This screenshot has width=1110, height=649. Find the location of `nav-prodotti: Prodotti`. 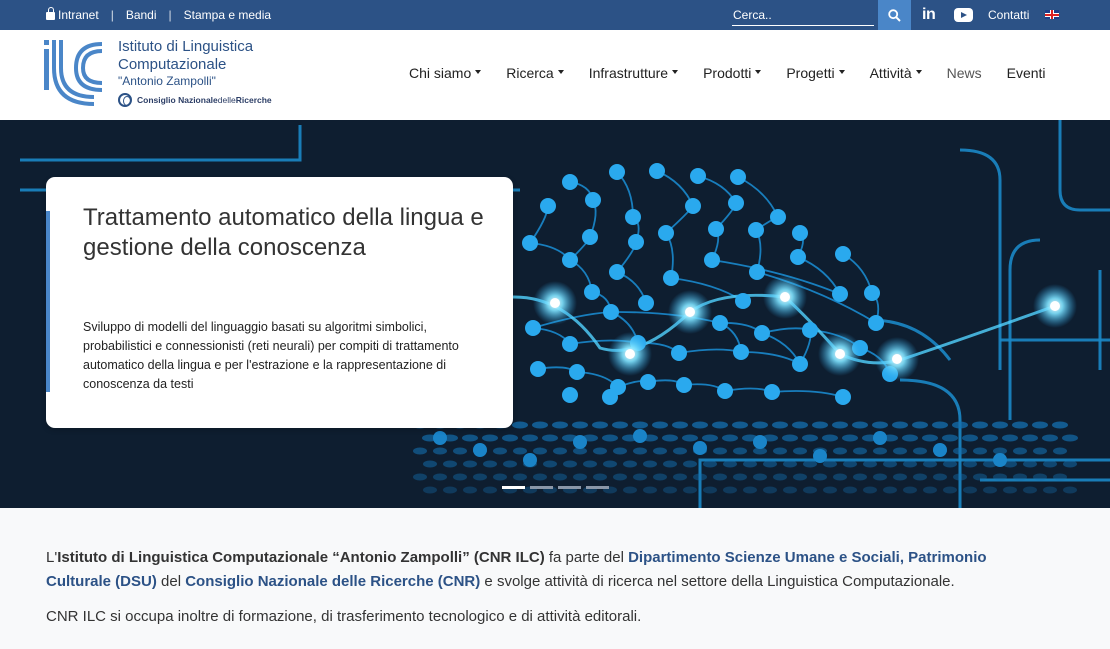

nav-prodotti: Prodotti is located at coordinates (732, 73).